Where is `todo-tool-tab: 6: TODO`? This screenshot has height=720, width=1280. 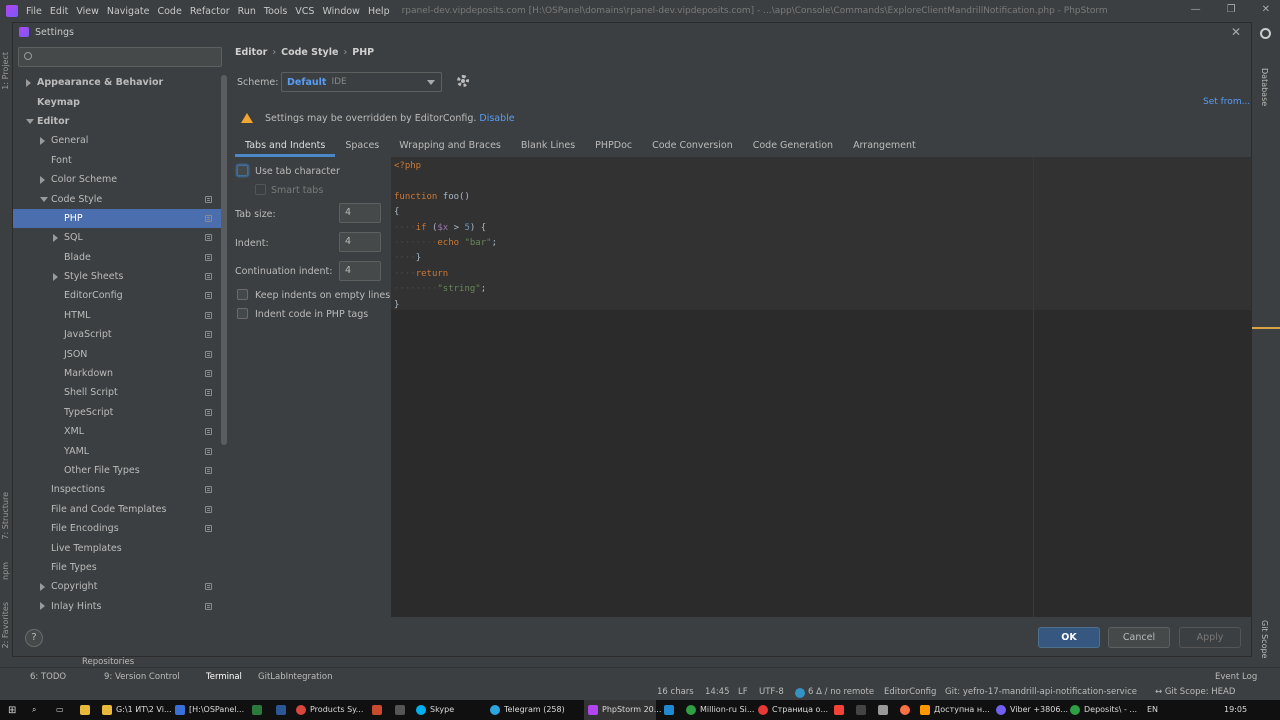 todo-tool-tab: 6: TODO is located at coordinates (48, 677).